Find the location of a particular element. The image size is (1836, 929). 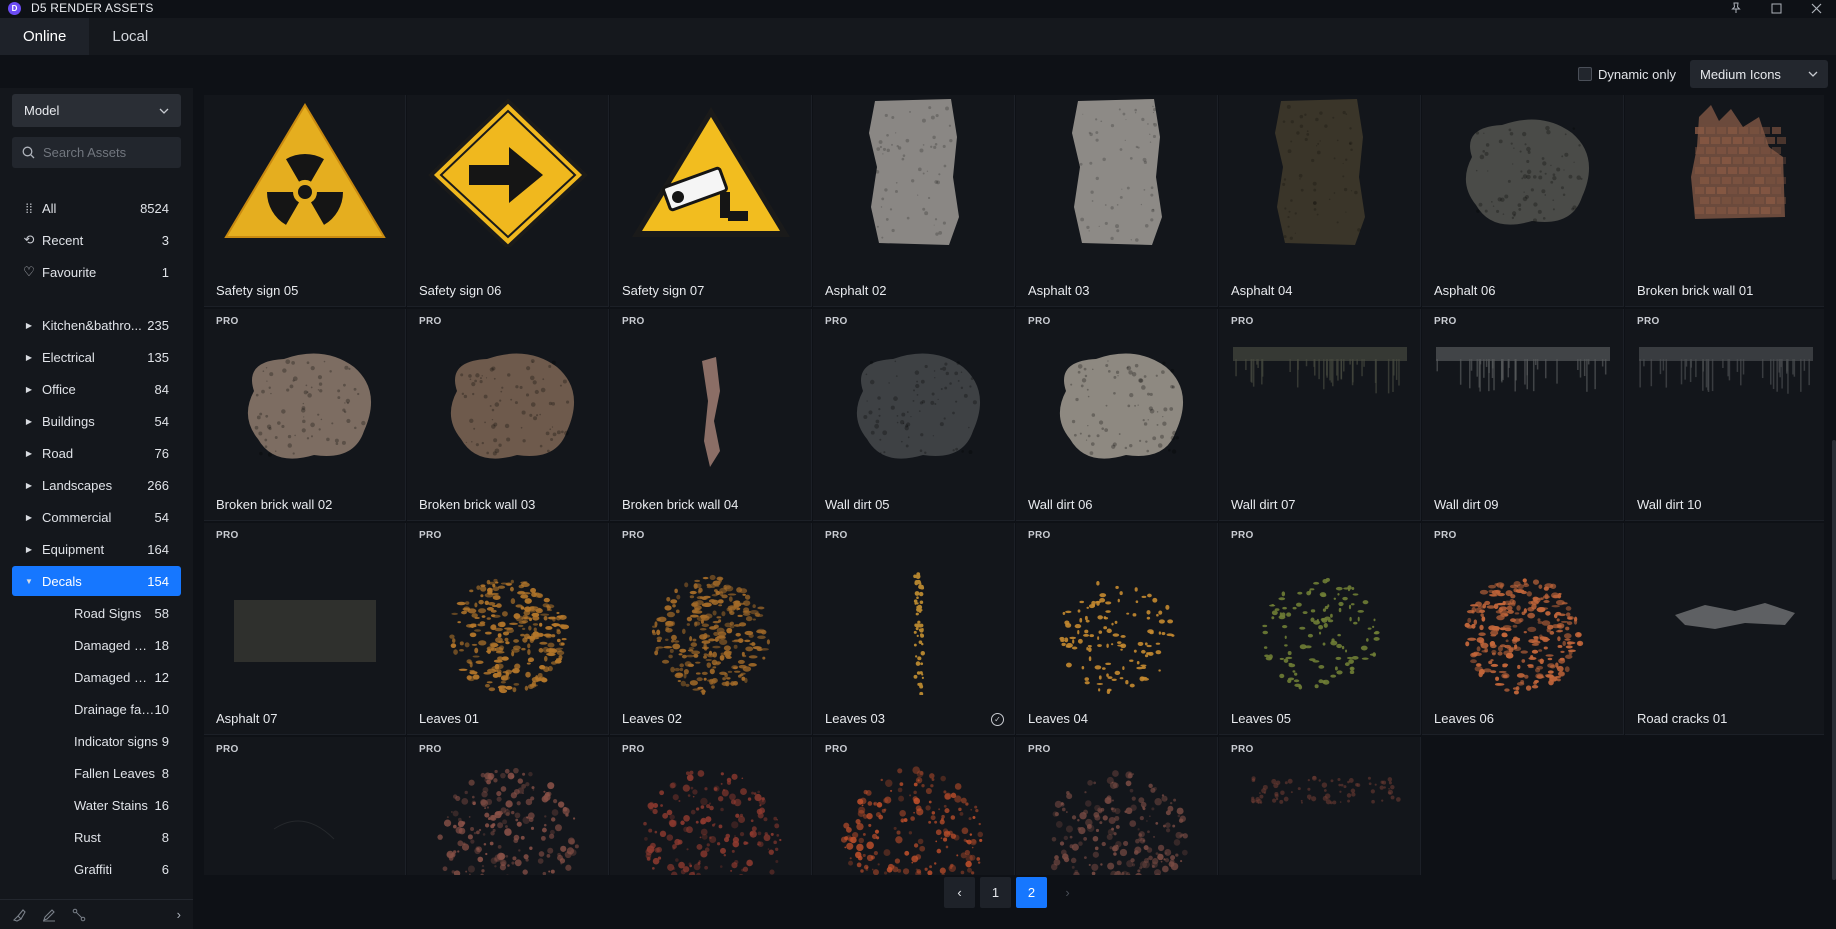

nav-item-count: 16 is located at coordinates (161, 805).